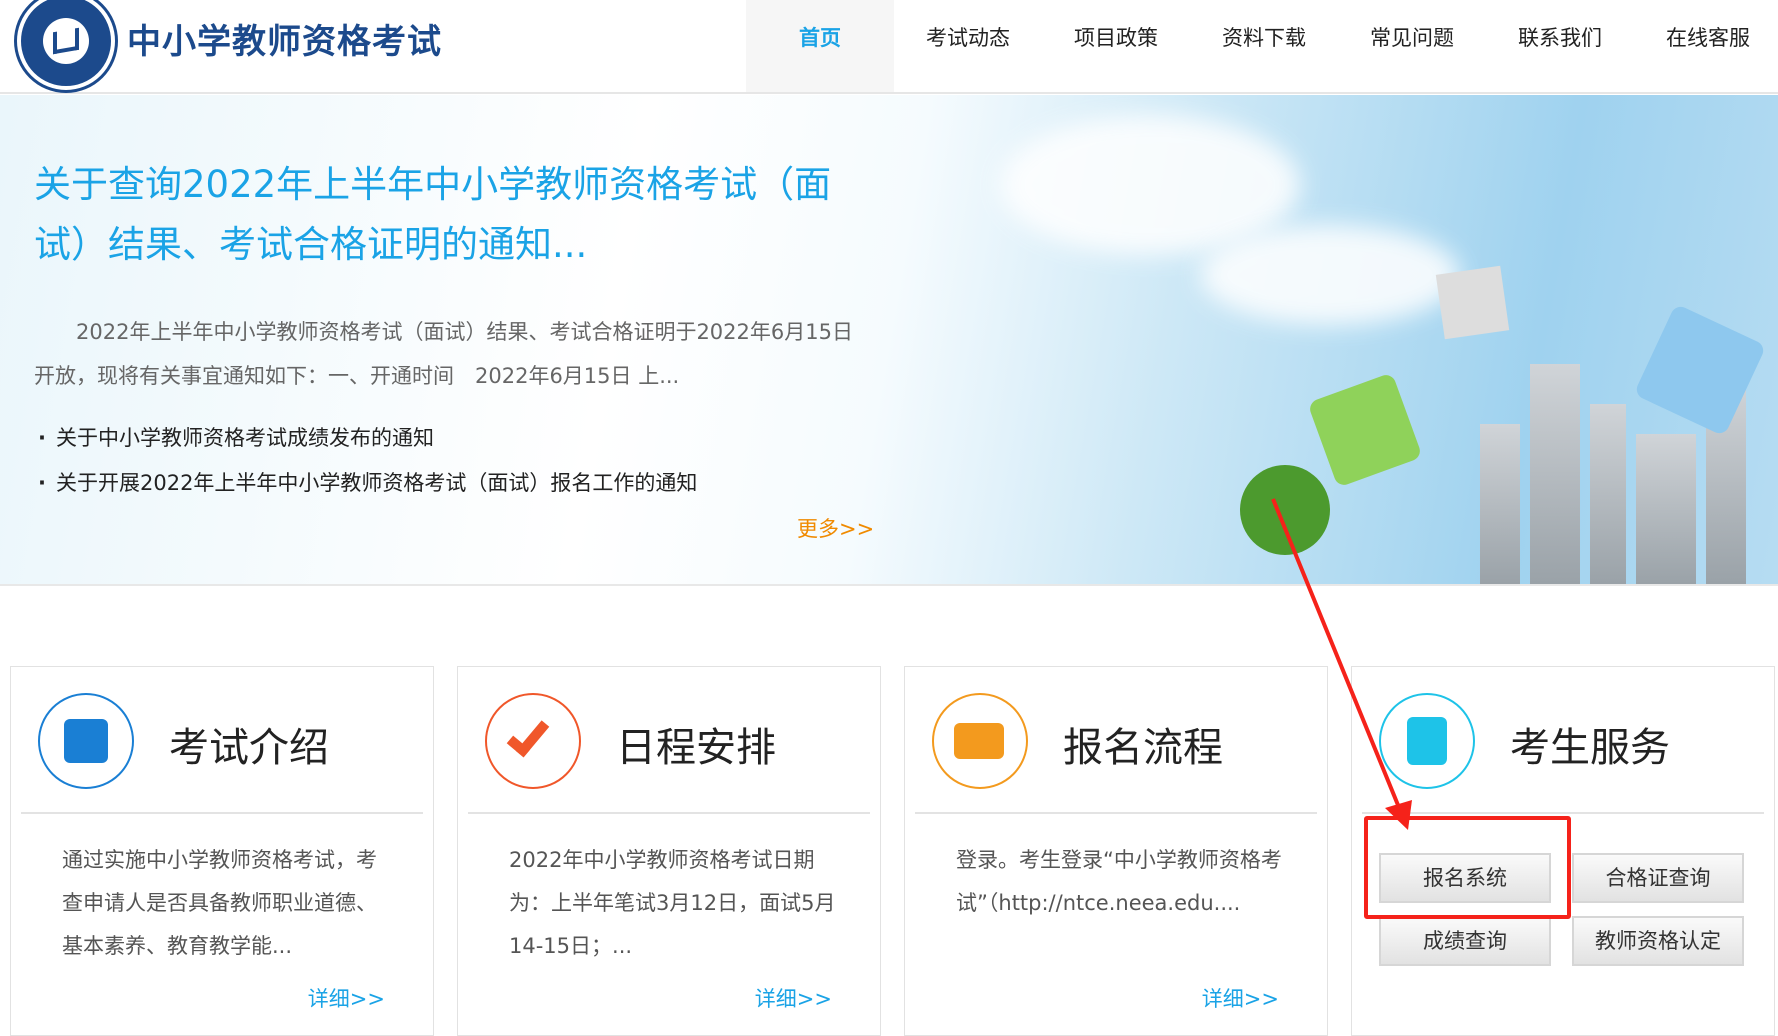 The height and width of the screenshot is (1036, 1778). I want to click on annotation-arrow, so click(1341, 664).